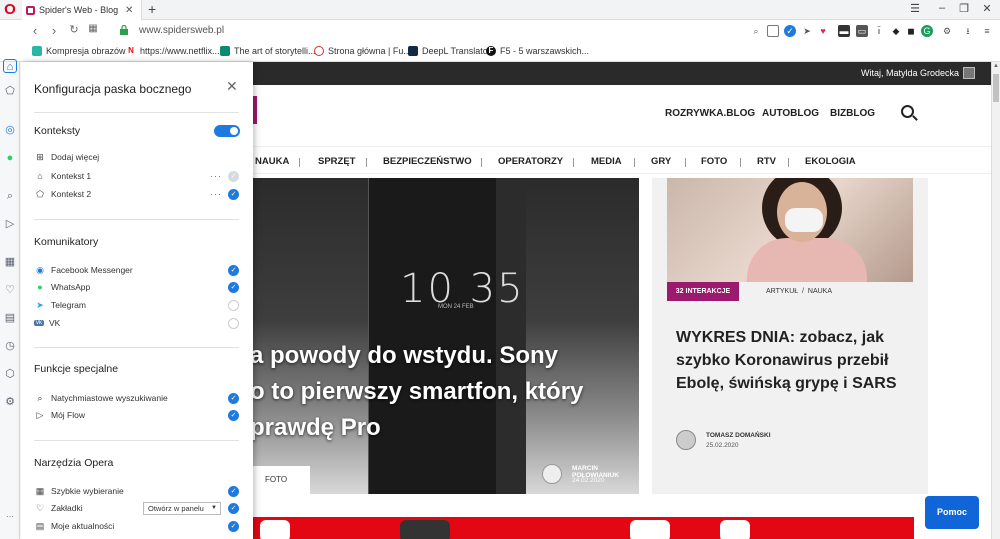 The height and width of the screenshot is (539, 1000). What do you see at coordinates (927, 31) in the screenshot?
I see `grammarly-icon: G` at bounding box center [927, 31].